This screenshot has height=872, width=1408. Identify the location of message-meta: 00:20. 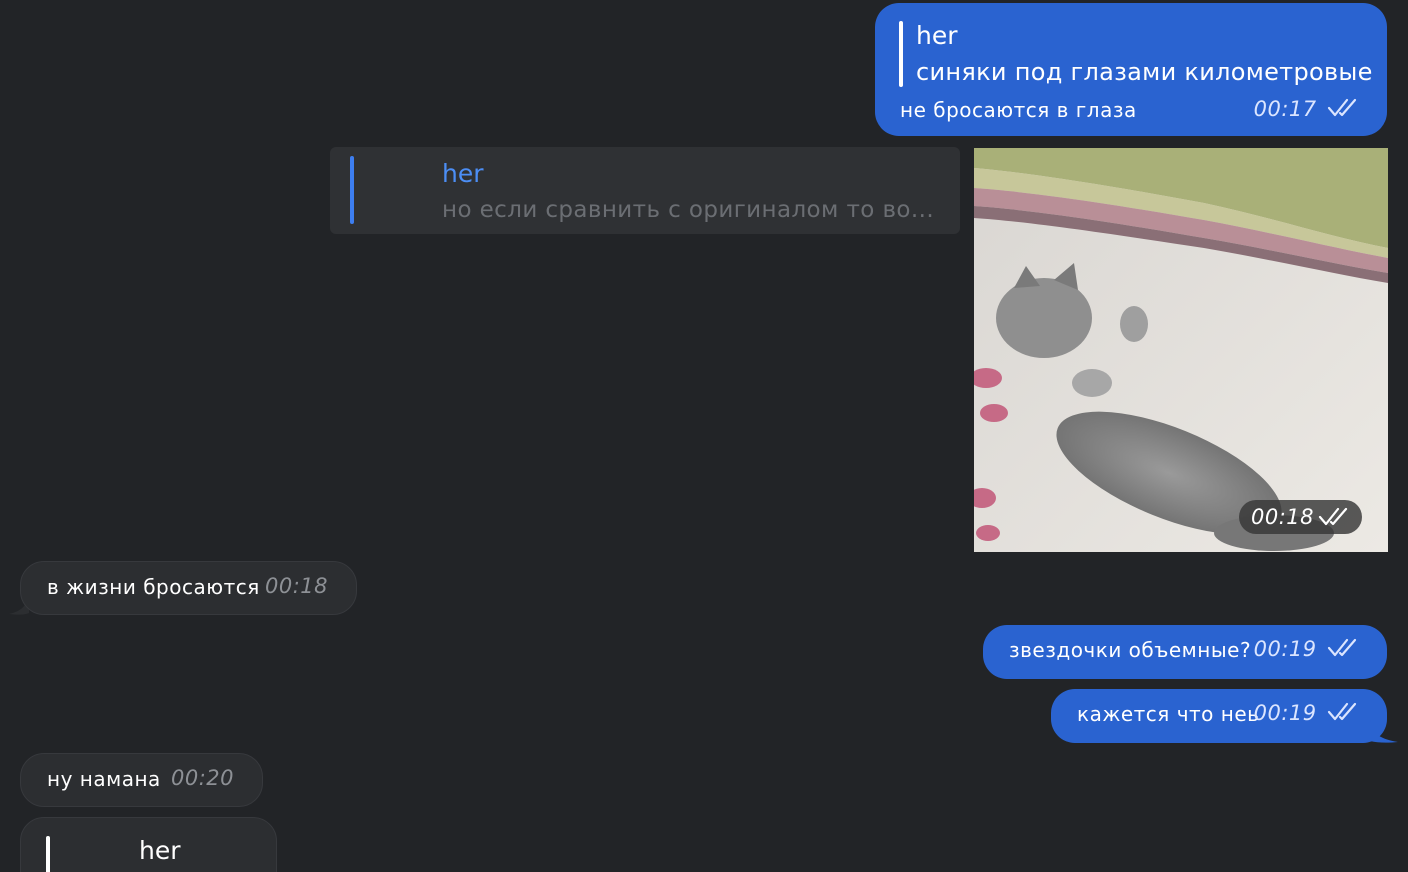
(202, 778).